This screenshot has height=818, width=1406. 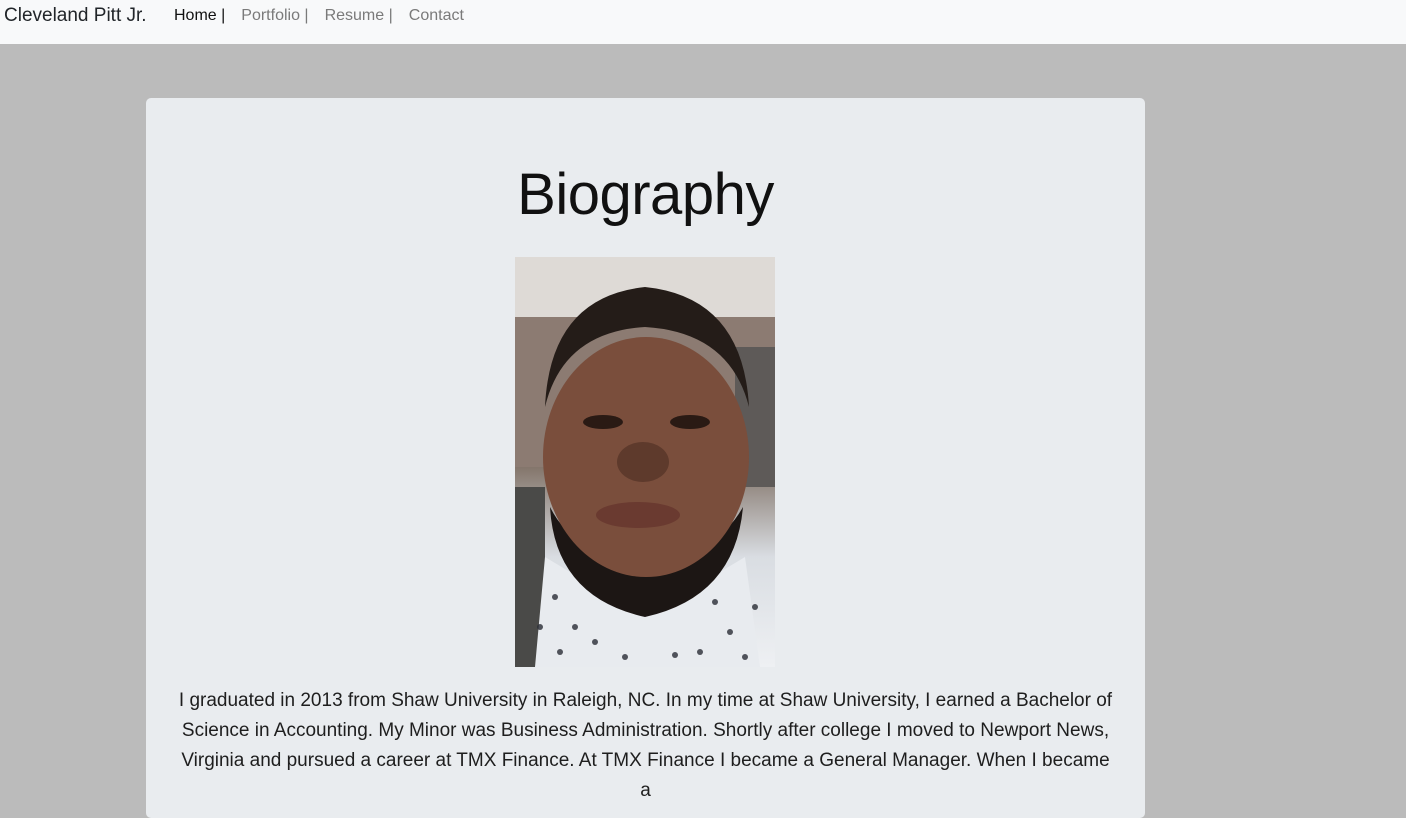 What do you see at coordinates (359, 16) in the screenshot?
I see `nav-link-resume: Resume |` at bounding box center [359, 16].